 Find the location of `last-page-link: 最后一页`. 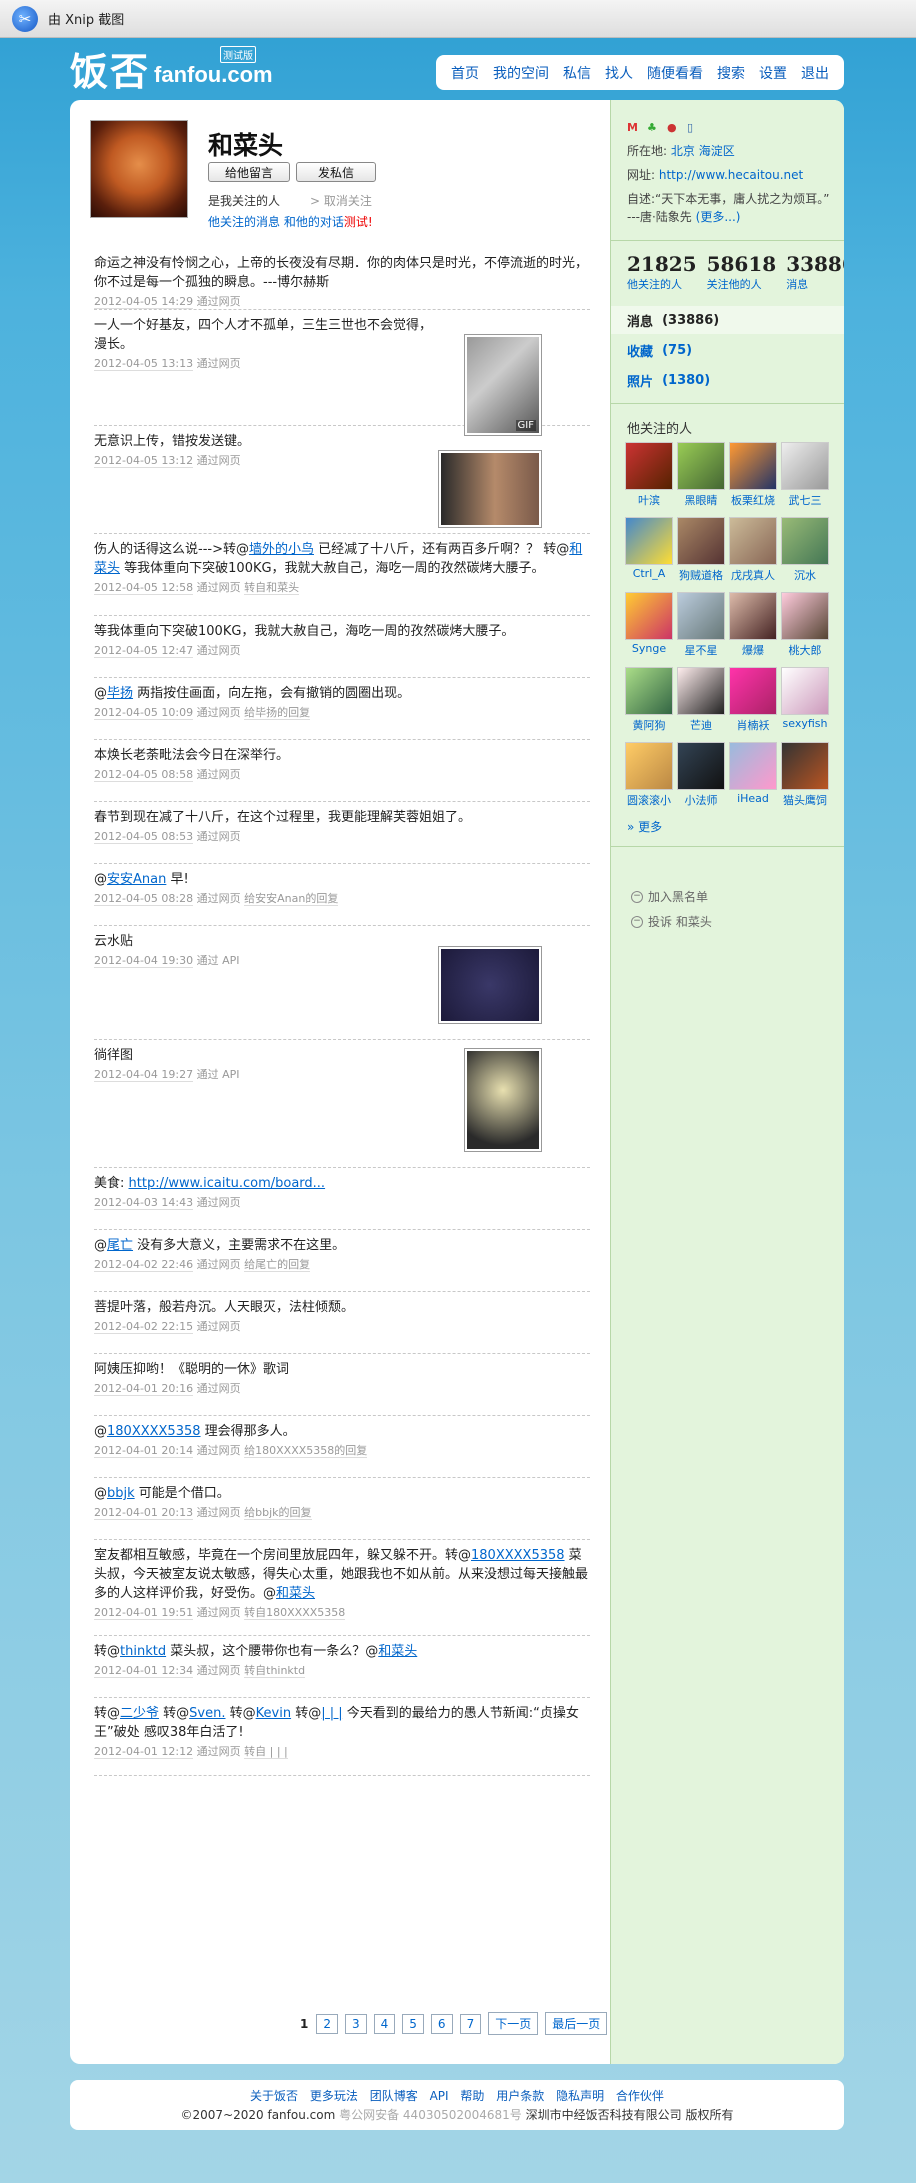

last-page-link: 最后一页 is located at coordinates (576, 2023).